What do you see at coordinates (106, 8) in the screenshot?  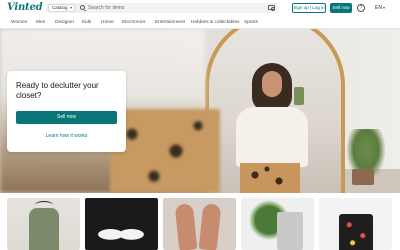 I see `search-input: Search for items` at bounding box center [106, 8].